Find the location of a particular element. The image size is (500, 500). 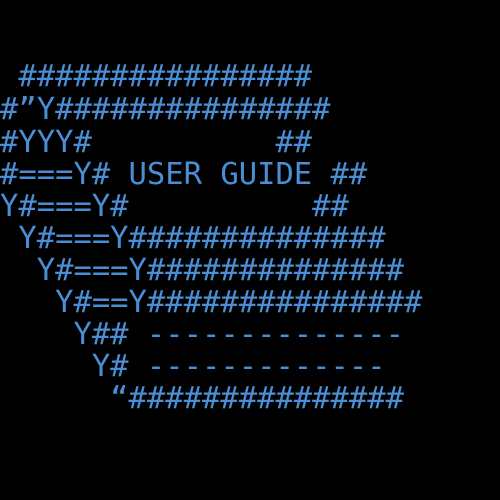

art-line-1: ################ is located at coordinates (156, 76).